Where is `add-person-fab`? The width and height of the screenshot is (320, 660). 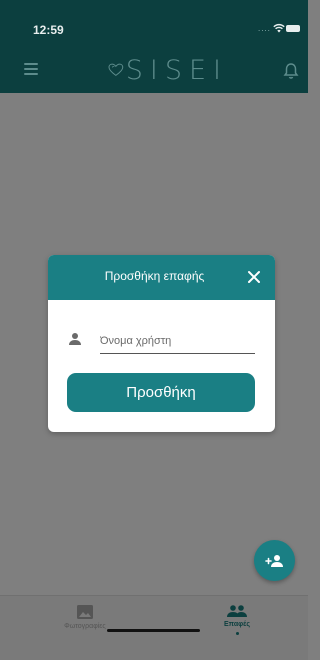 add-person-fab is located at coordinates (274, 560).